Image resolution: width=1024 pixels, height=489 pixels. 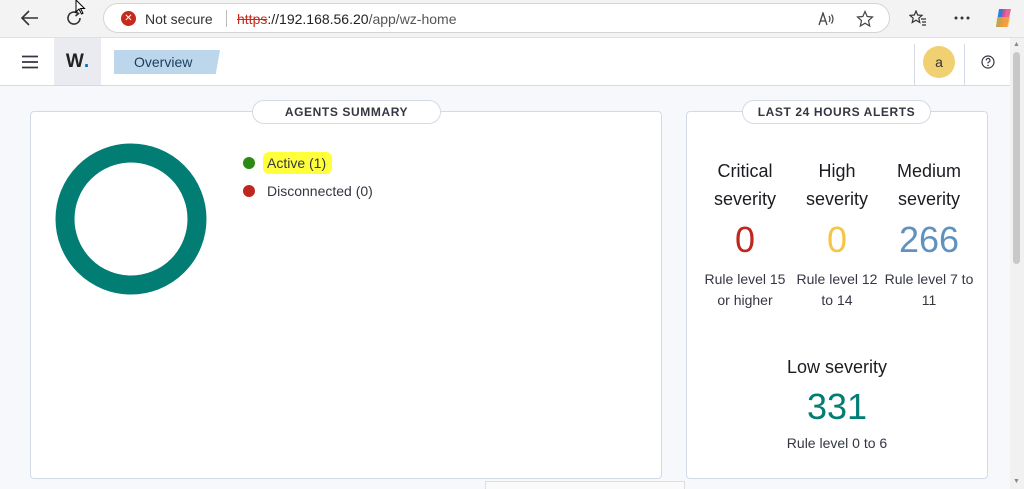 I want to click on active-status-dot, so click(x=249, y=163).